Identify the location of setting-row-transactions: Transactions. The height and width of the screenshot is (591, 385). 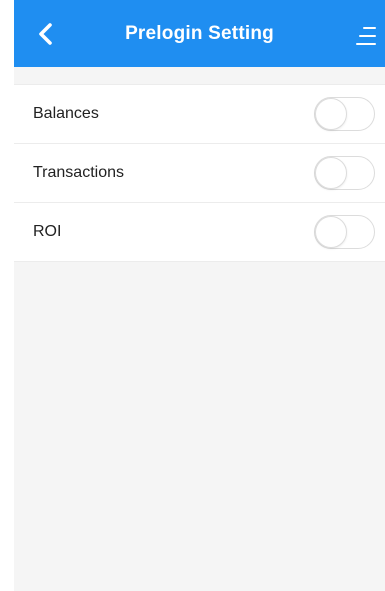
(199, 173).